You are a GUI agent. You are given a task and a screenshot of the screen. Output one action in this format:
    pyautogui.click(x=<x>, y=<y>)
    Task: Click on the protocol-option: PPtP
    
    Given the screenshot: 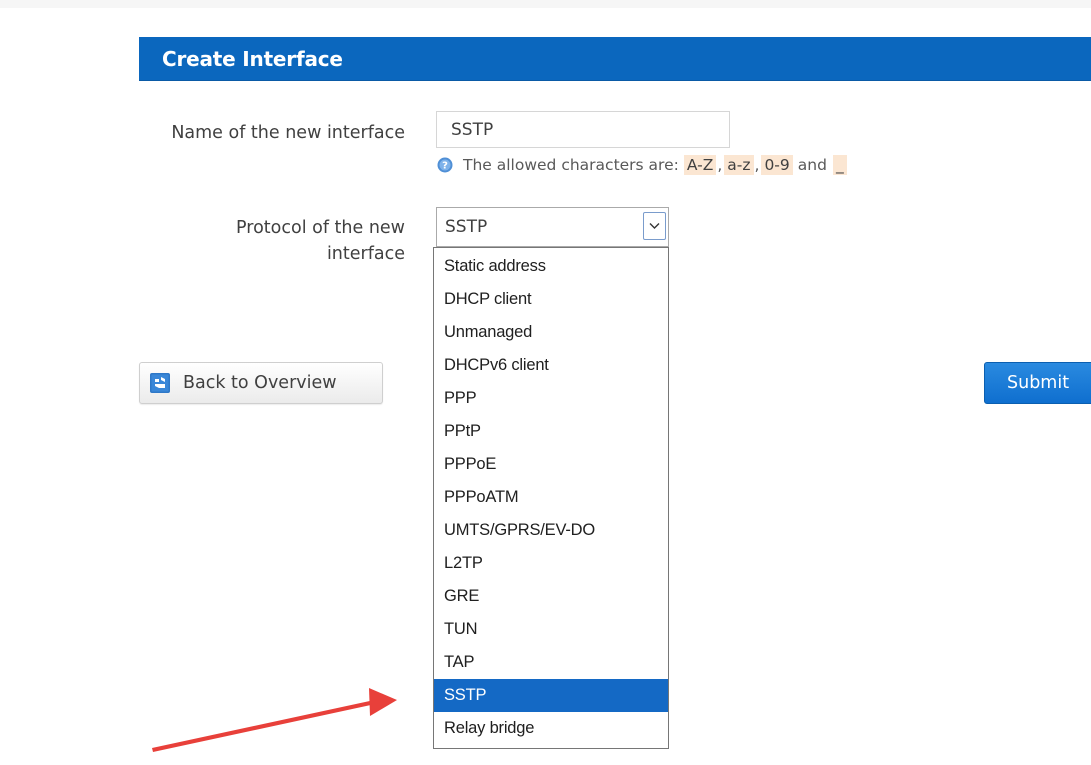 What is the action you would take?
    pyautogui.click(x=551, y=431)
    